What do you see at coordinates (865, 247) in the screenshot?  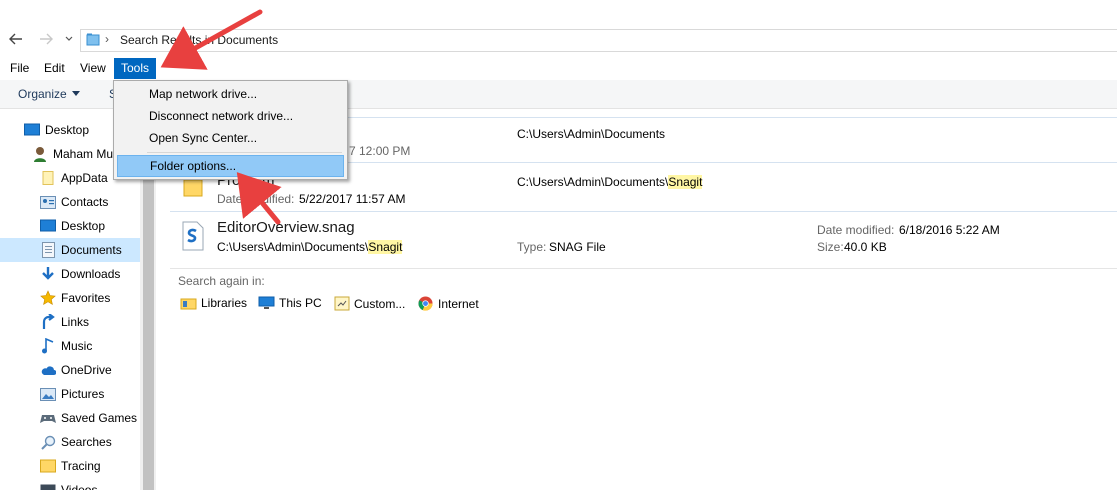 I see `result-size: 40.0 KB` at bounding box center [865, 247].